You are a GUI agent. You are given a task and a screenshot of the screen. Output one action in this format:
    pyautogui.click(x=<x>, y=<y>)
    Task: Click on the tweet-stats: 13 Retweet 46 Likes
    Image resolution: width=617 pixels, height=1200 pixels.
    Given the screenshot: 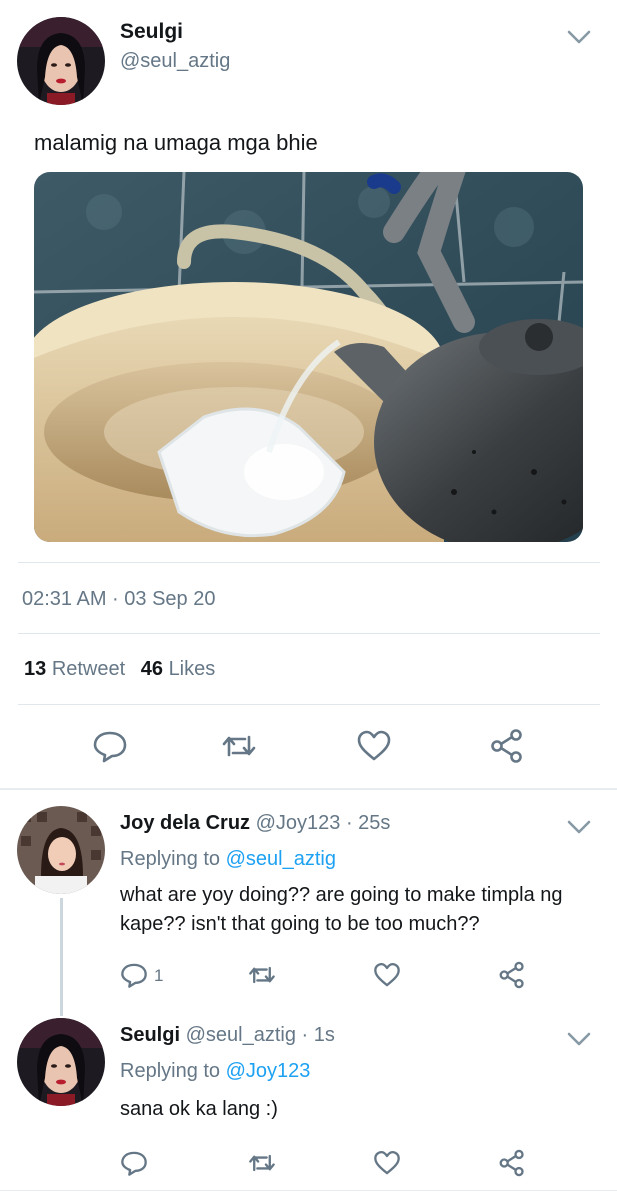 What is the action you would take?
    pyautogui.click(x=124, y=669)
    